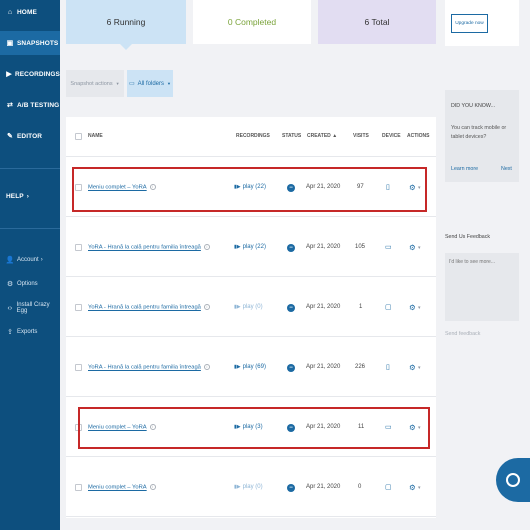  I want to click on snapshot-actions-button: Snapshot actions ▼, so click(95, 83).